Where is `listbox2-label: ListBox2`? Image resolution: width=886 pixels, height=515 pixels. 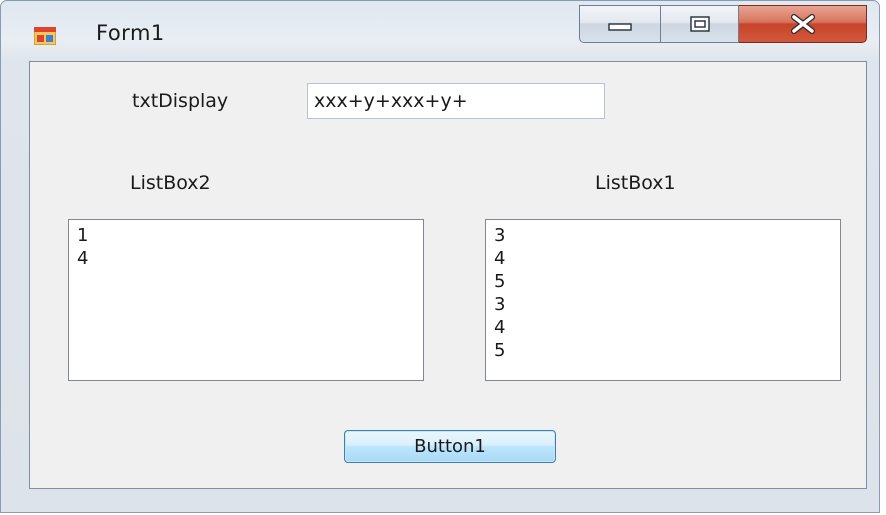
listbox2-label: ListBox2 is located at coordinates (170, 183).